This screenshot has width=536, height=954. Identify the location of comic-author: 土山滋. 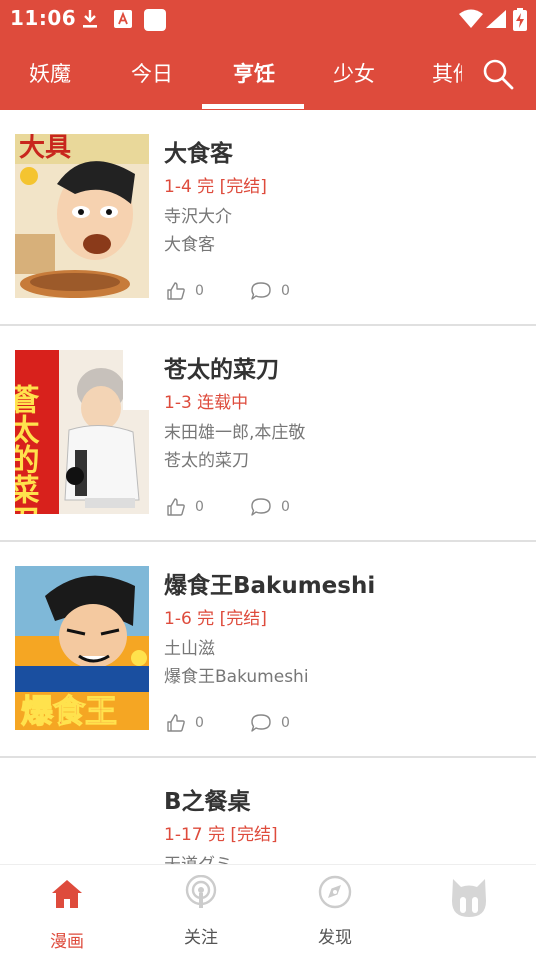
(189, 649).